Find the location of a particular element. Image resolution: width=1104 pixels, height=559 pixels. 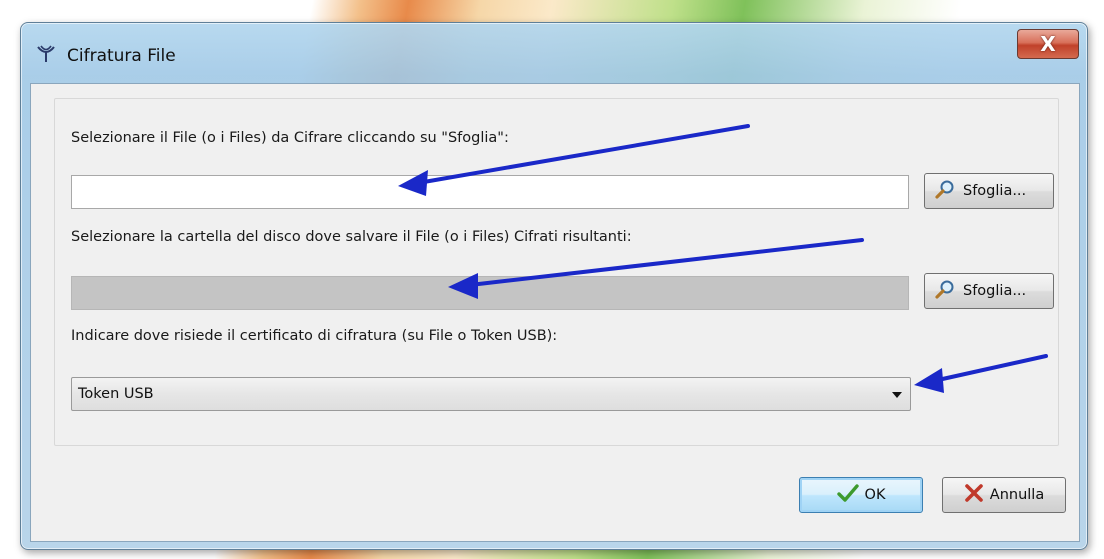

certificate-location-select: Token USB is located at coordinates (491, 394).